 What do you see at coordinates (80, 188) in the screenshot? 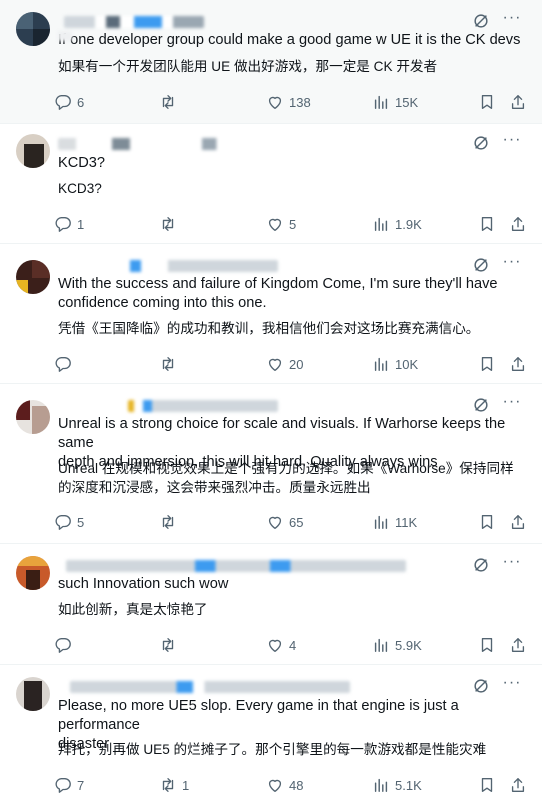
I see `tweet-translation: KCD3?` at bounding box center [80, 188].